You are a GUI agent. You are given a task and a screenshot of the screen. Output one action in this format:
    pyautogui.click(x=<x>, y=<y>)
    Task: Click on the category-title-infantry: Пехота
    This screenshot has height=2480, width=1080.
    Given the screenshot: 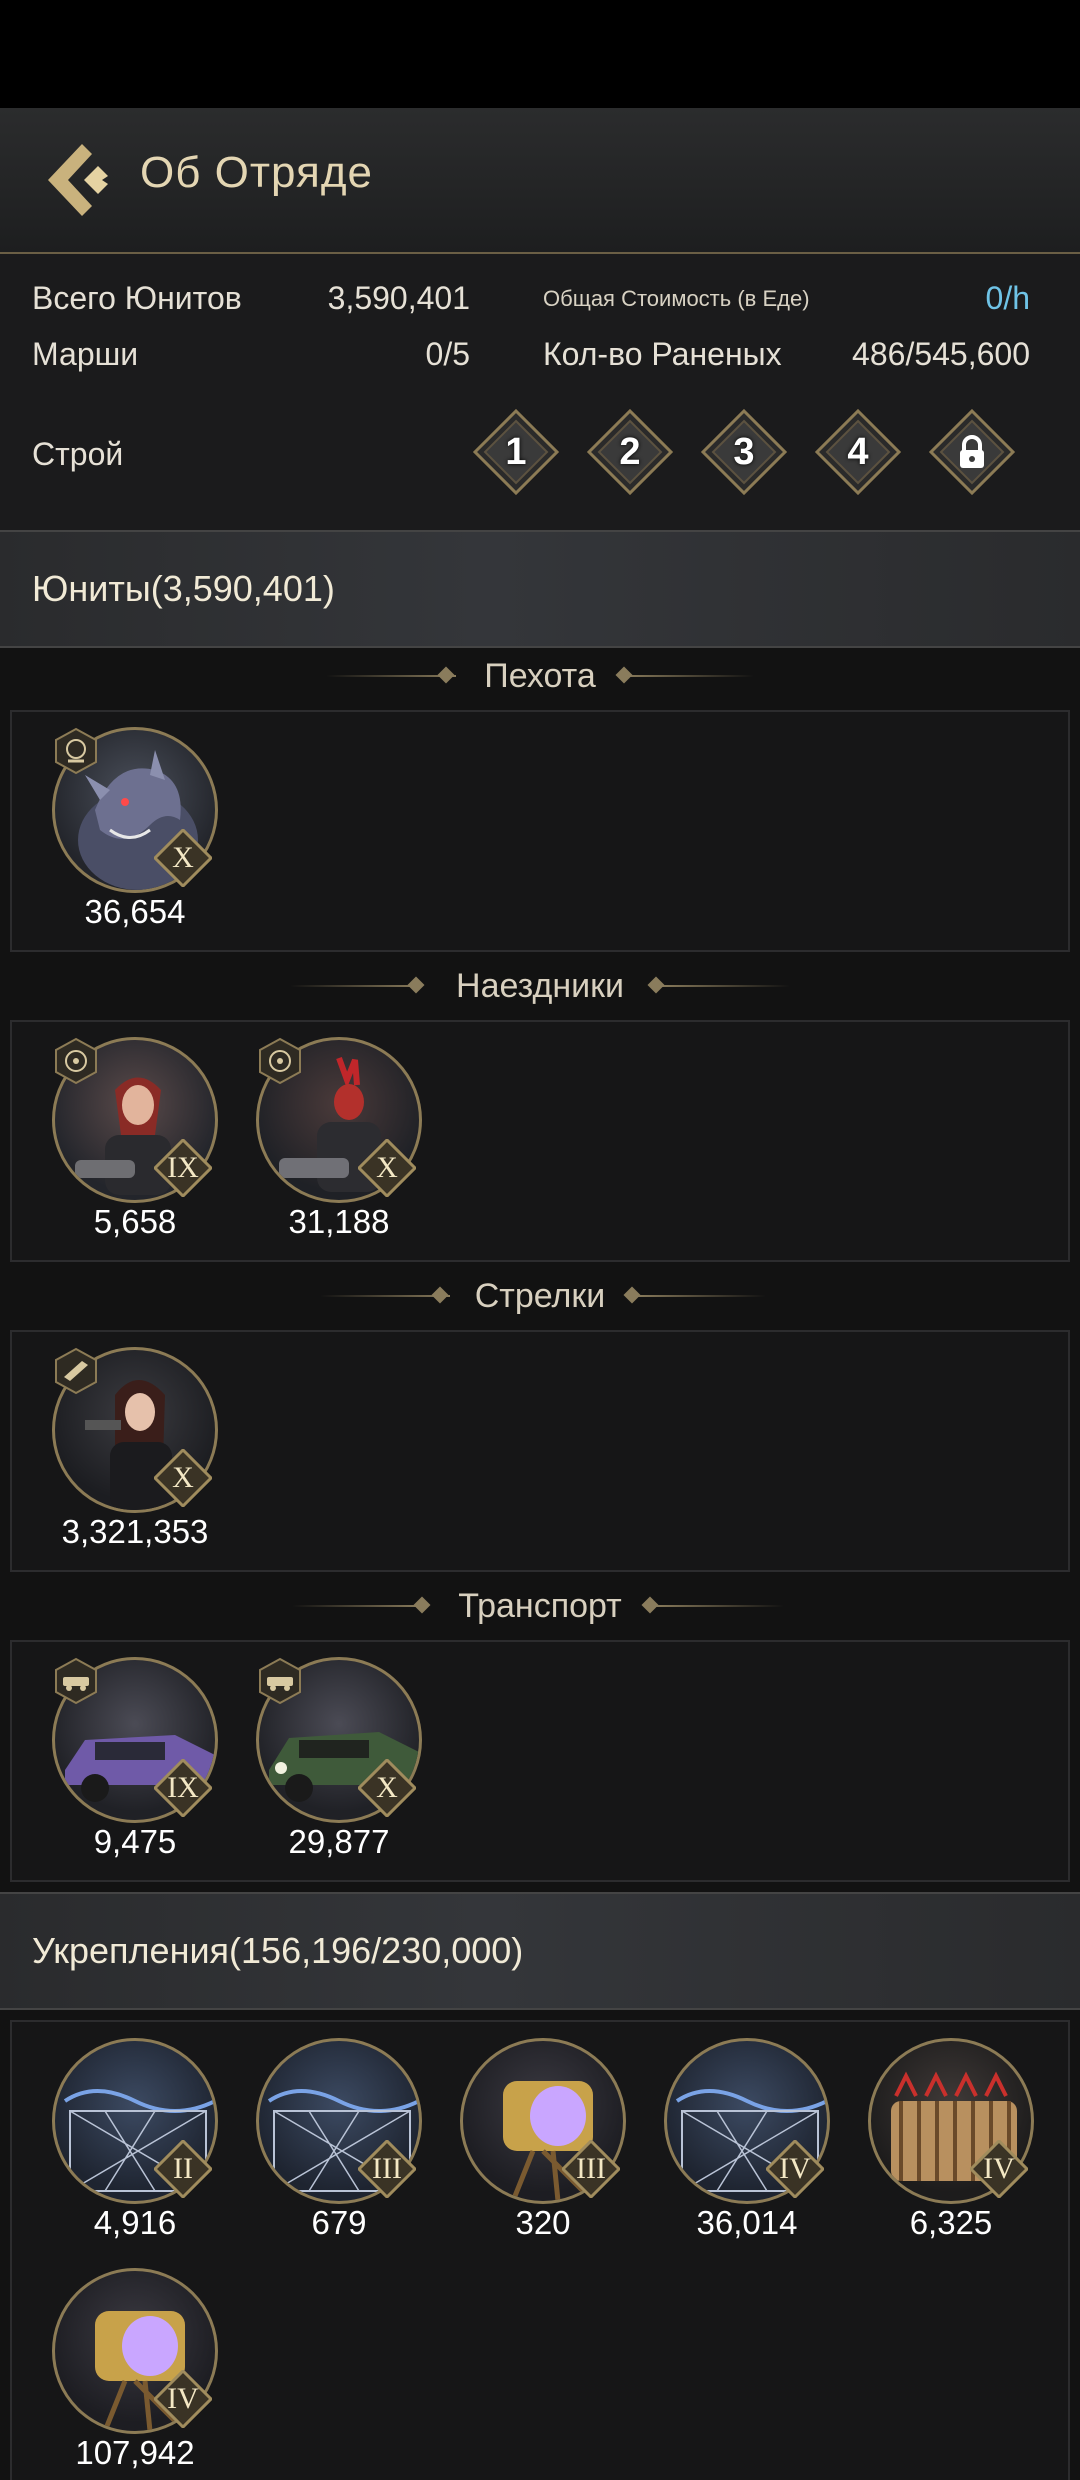 What is the action you would take?
    pyautogui.click(x=540, y=676)
    